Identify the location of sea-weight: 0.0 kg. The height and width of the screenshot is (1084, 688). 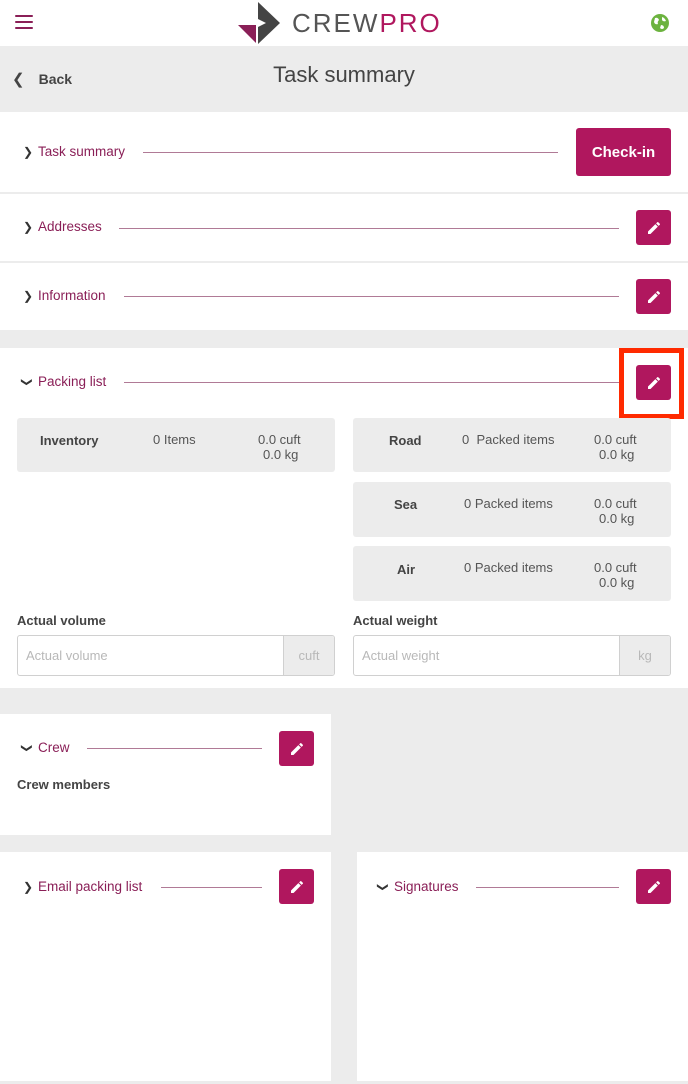
(617, 518).